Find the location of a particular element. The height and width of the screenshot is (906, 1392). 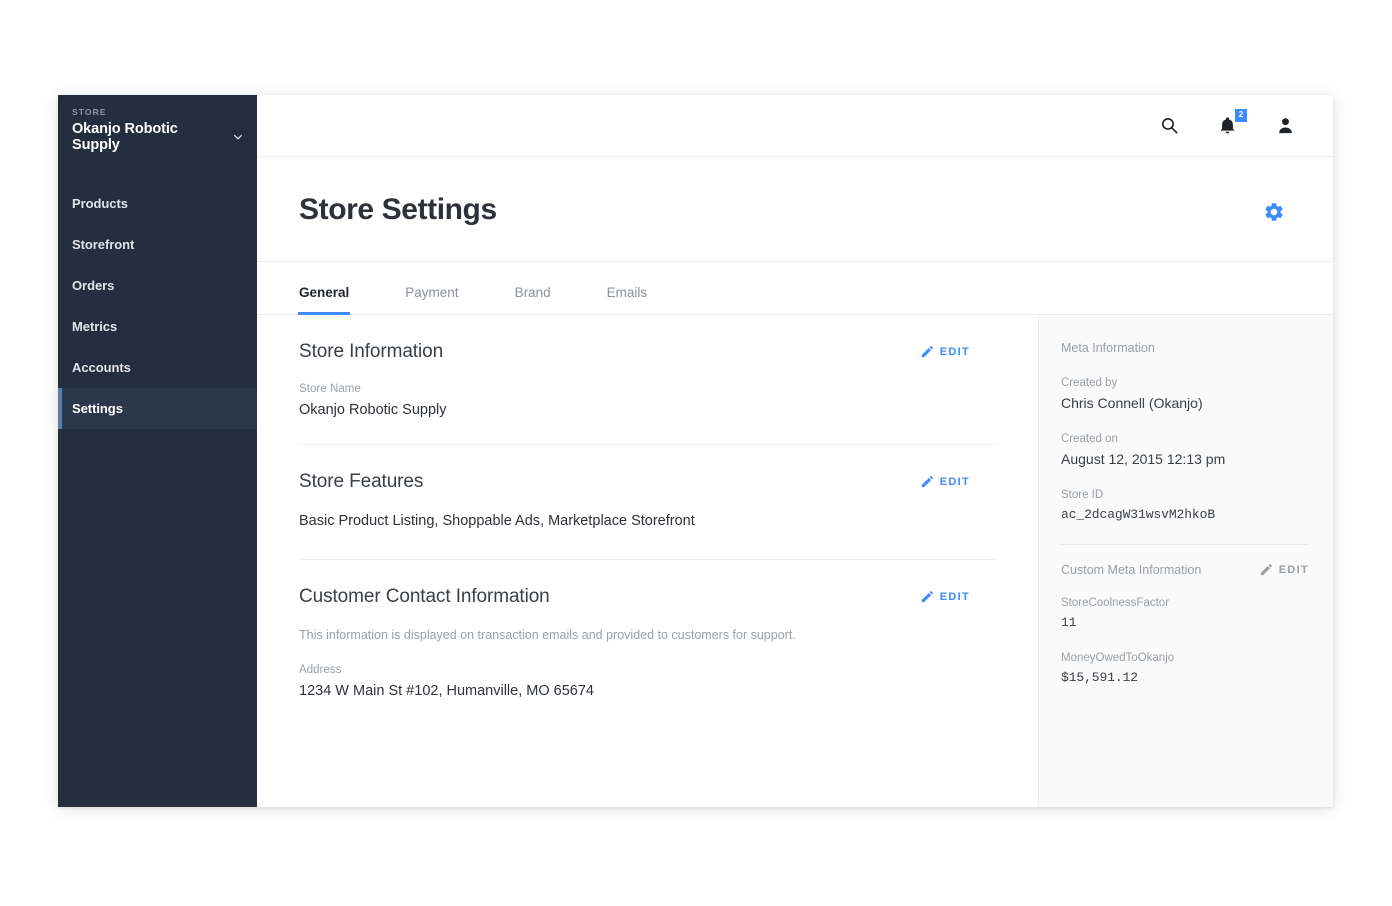

meta-label: Created on is located at coordinates (1089, 439).